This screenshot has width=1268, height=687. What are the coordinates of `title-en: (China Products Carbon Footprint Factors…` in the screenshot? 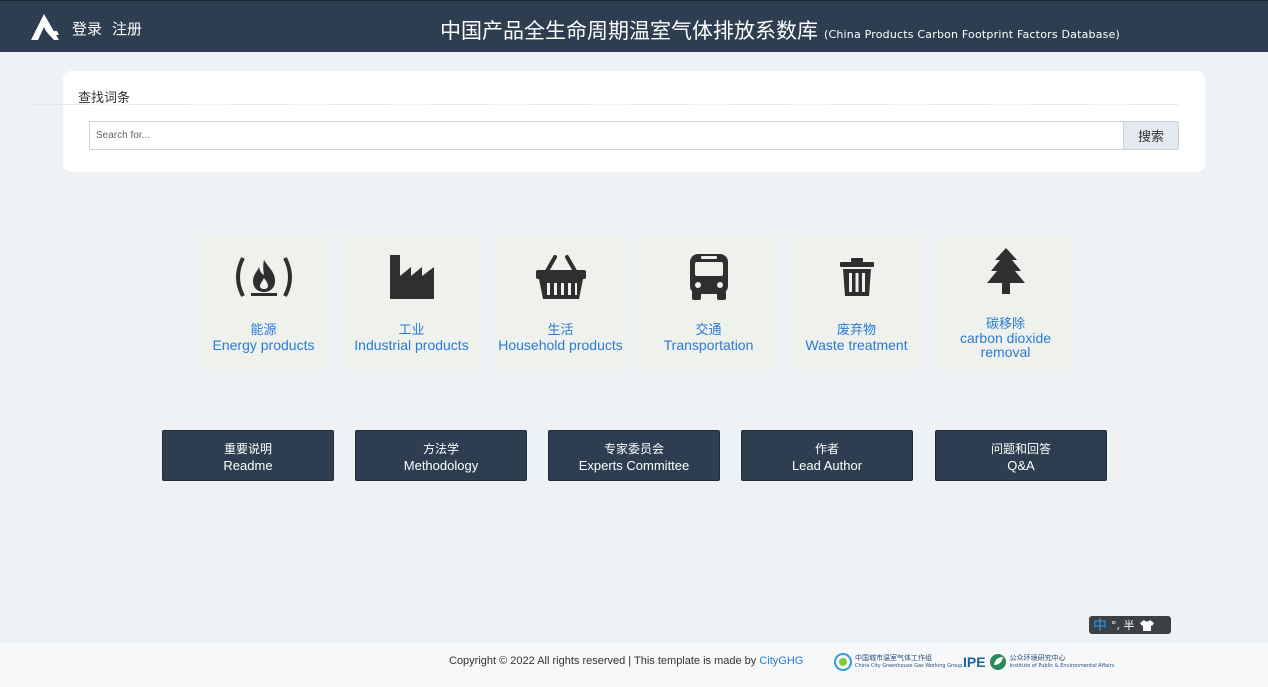 It's located at (972, 34).